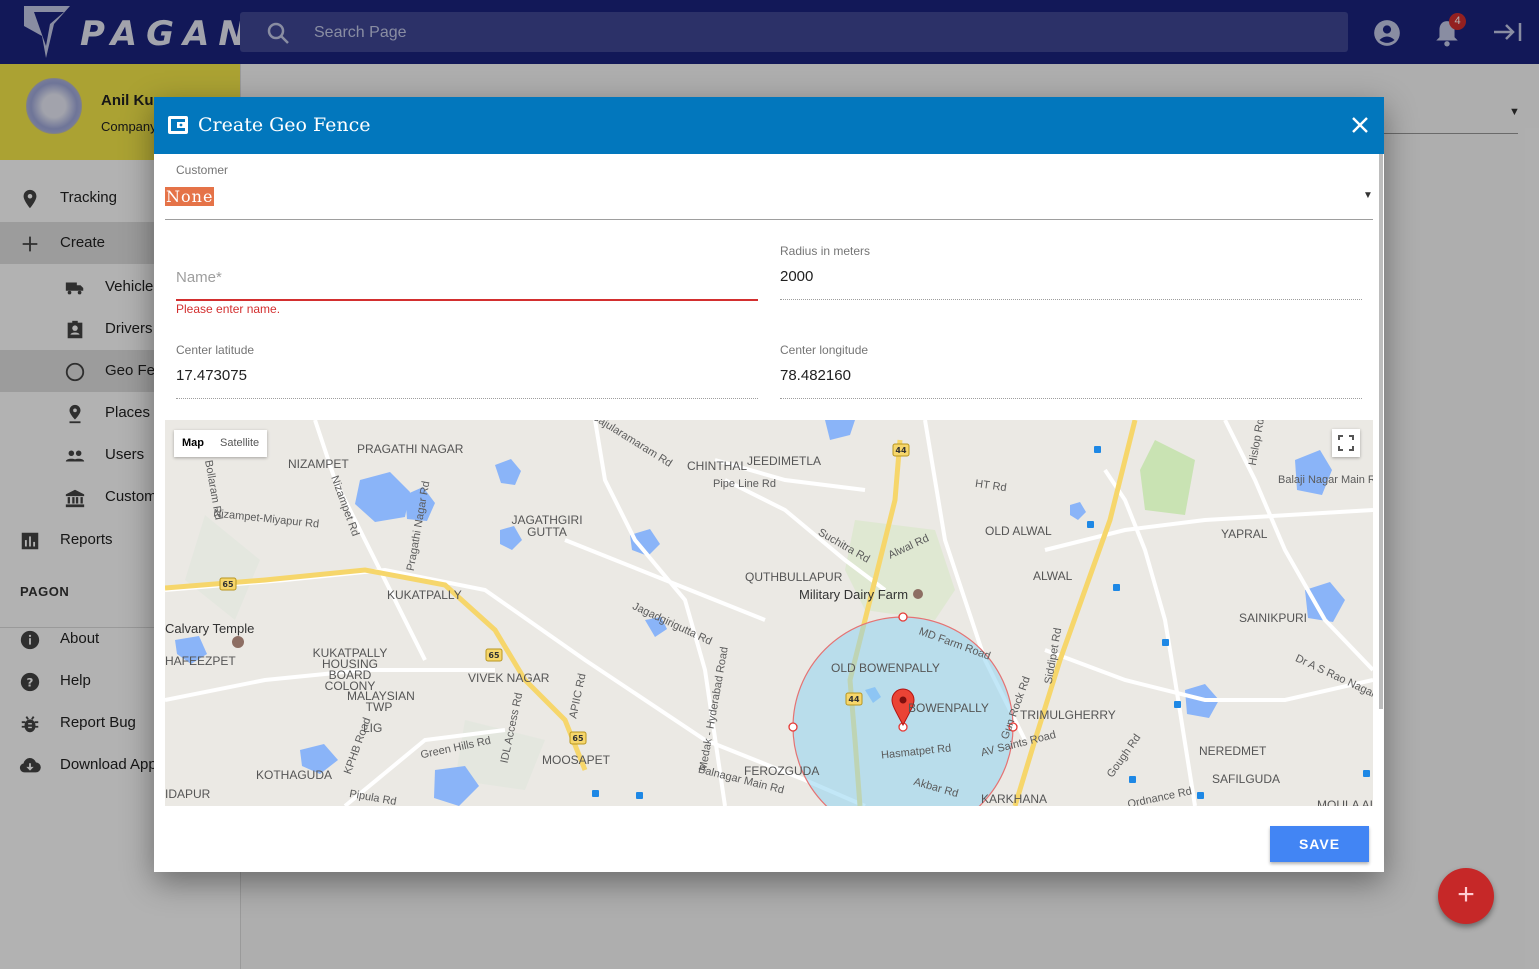  I want to click on map-label: NIZAMPET, so click(318, 464).